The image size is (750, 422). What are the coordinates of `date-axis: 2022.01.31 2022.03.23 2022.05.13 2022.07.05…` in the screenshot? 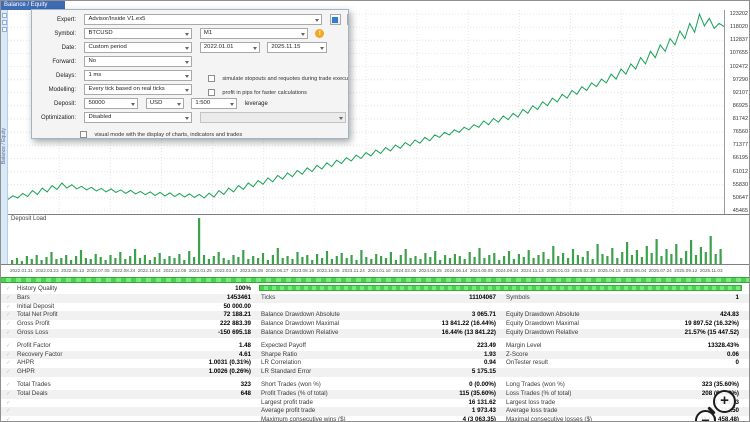 It's located at (378, 271).